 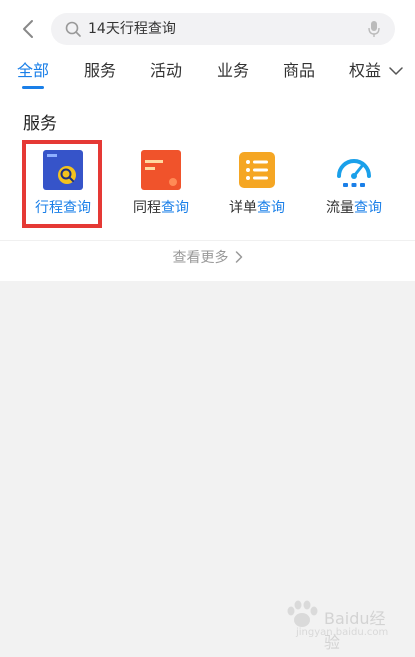 I want to click on tab-activity: 活动, so click(x=166, y=71).